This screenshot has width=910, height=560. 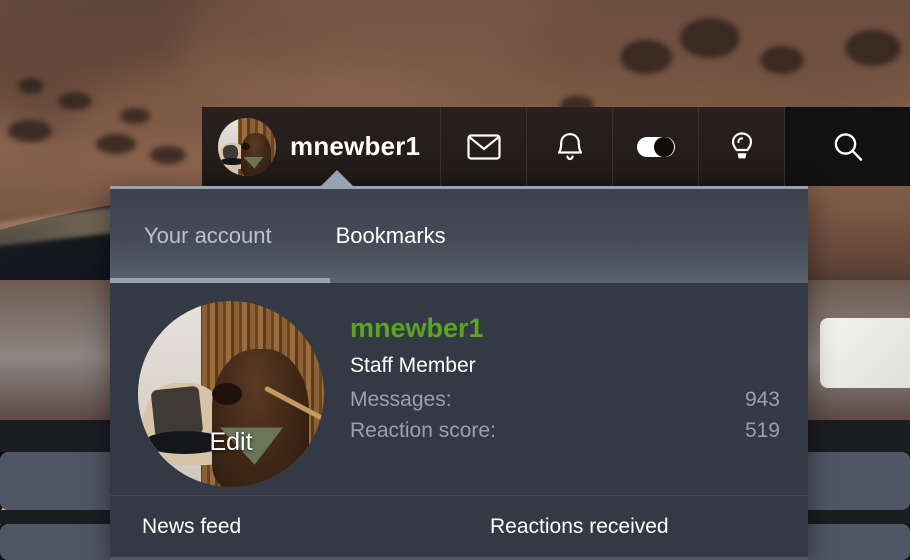 I want to click on stat-messages: Messages: 943, so click(x=565, y=400).